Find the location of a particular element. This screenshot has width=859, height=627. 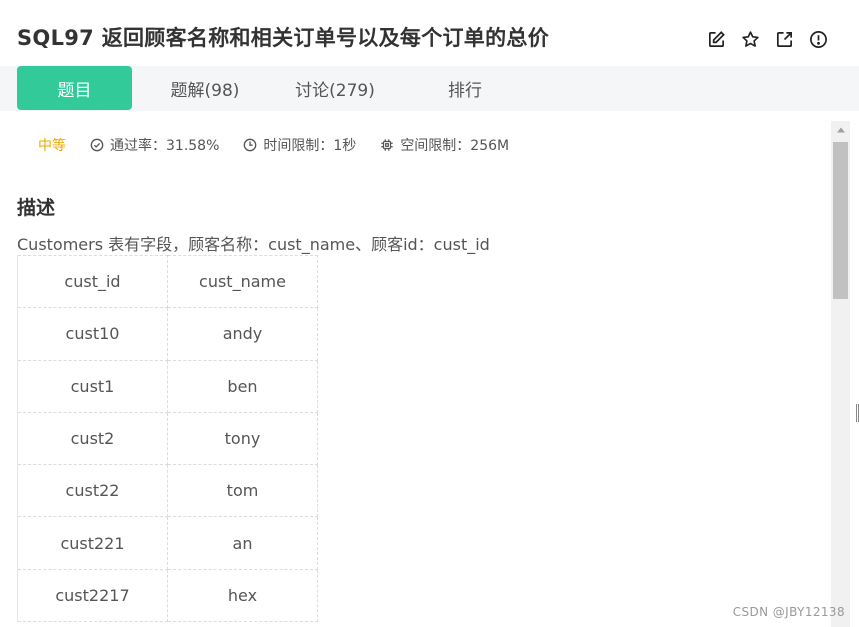

cell-cust-id: cust10 is located at coordinates (92, 334).